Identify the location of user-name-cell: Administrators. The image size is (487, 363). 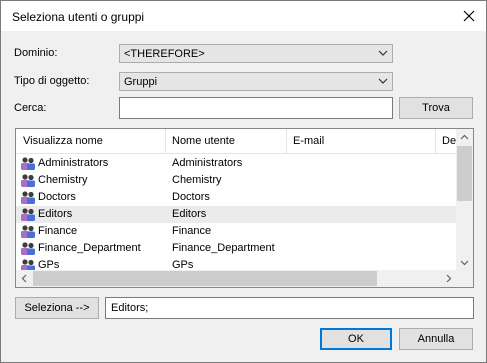
(207, 163).